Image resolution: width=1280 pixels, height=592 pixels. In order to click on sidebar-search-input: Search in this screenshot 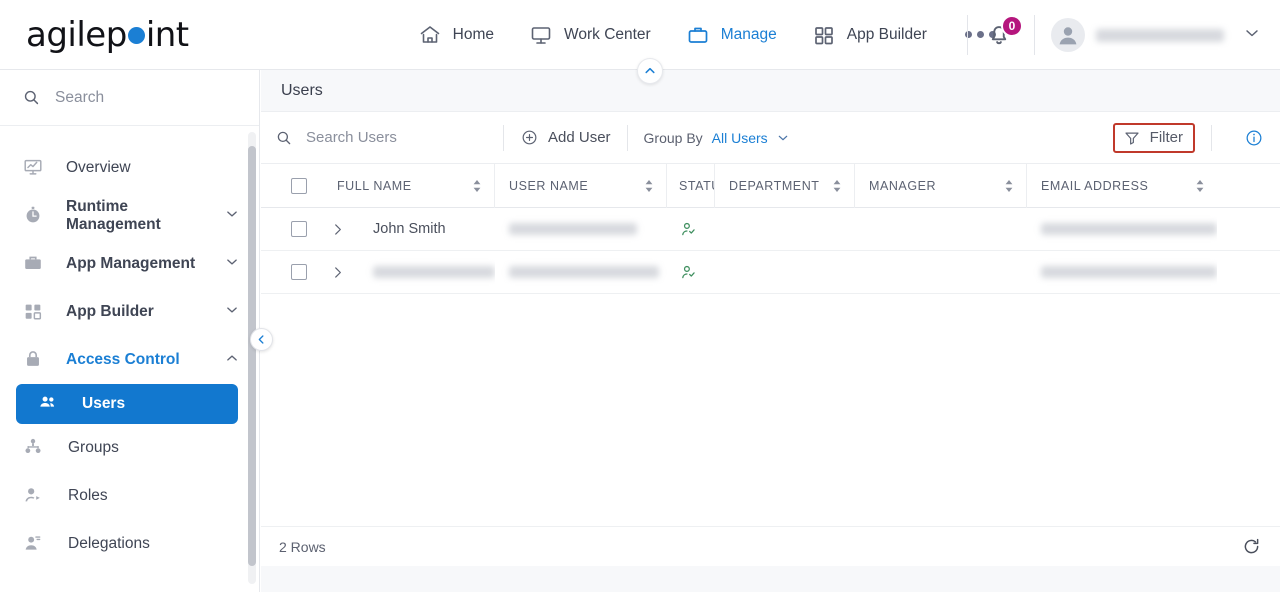, I will do `click(129, 98)`.